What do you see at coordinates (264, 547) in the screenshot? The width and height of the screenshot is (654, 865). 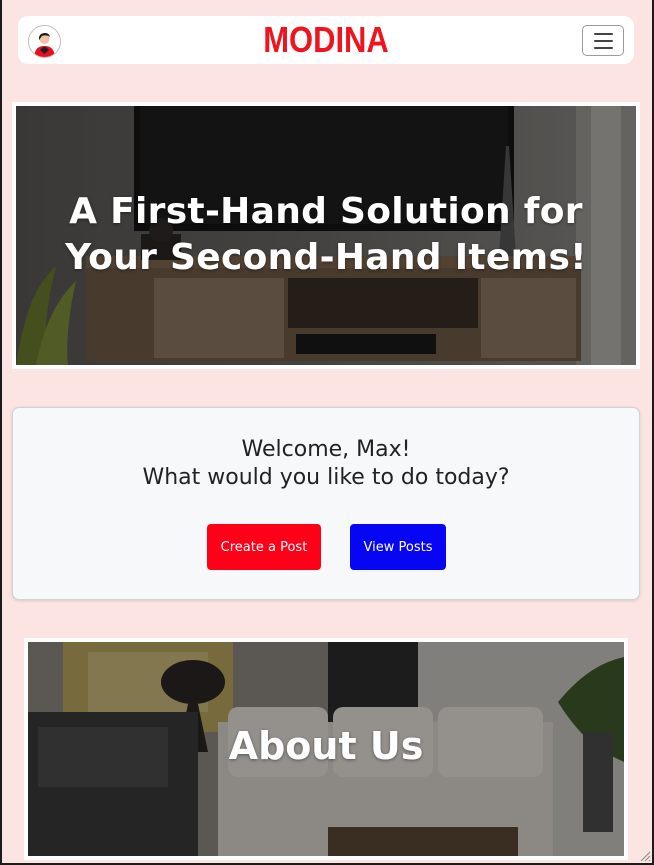 I see `create-post-button: Create a Post` at bounding box center [264, 547].